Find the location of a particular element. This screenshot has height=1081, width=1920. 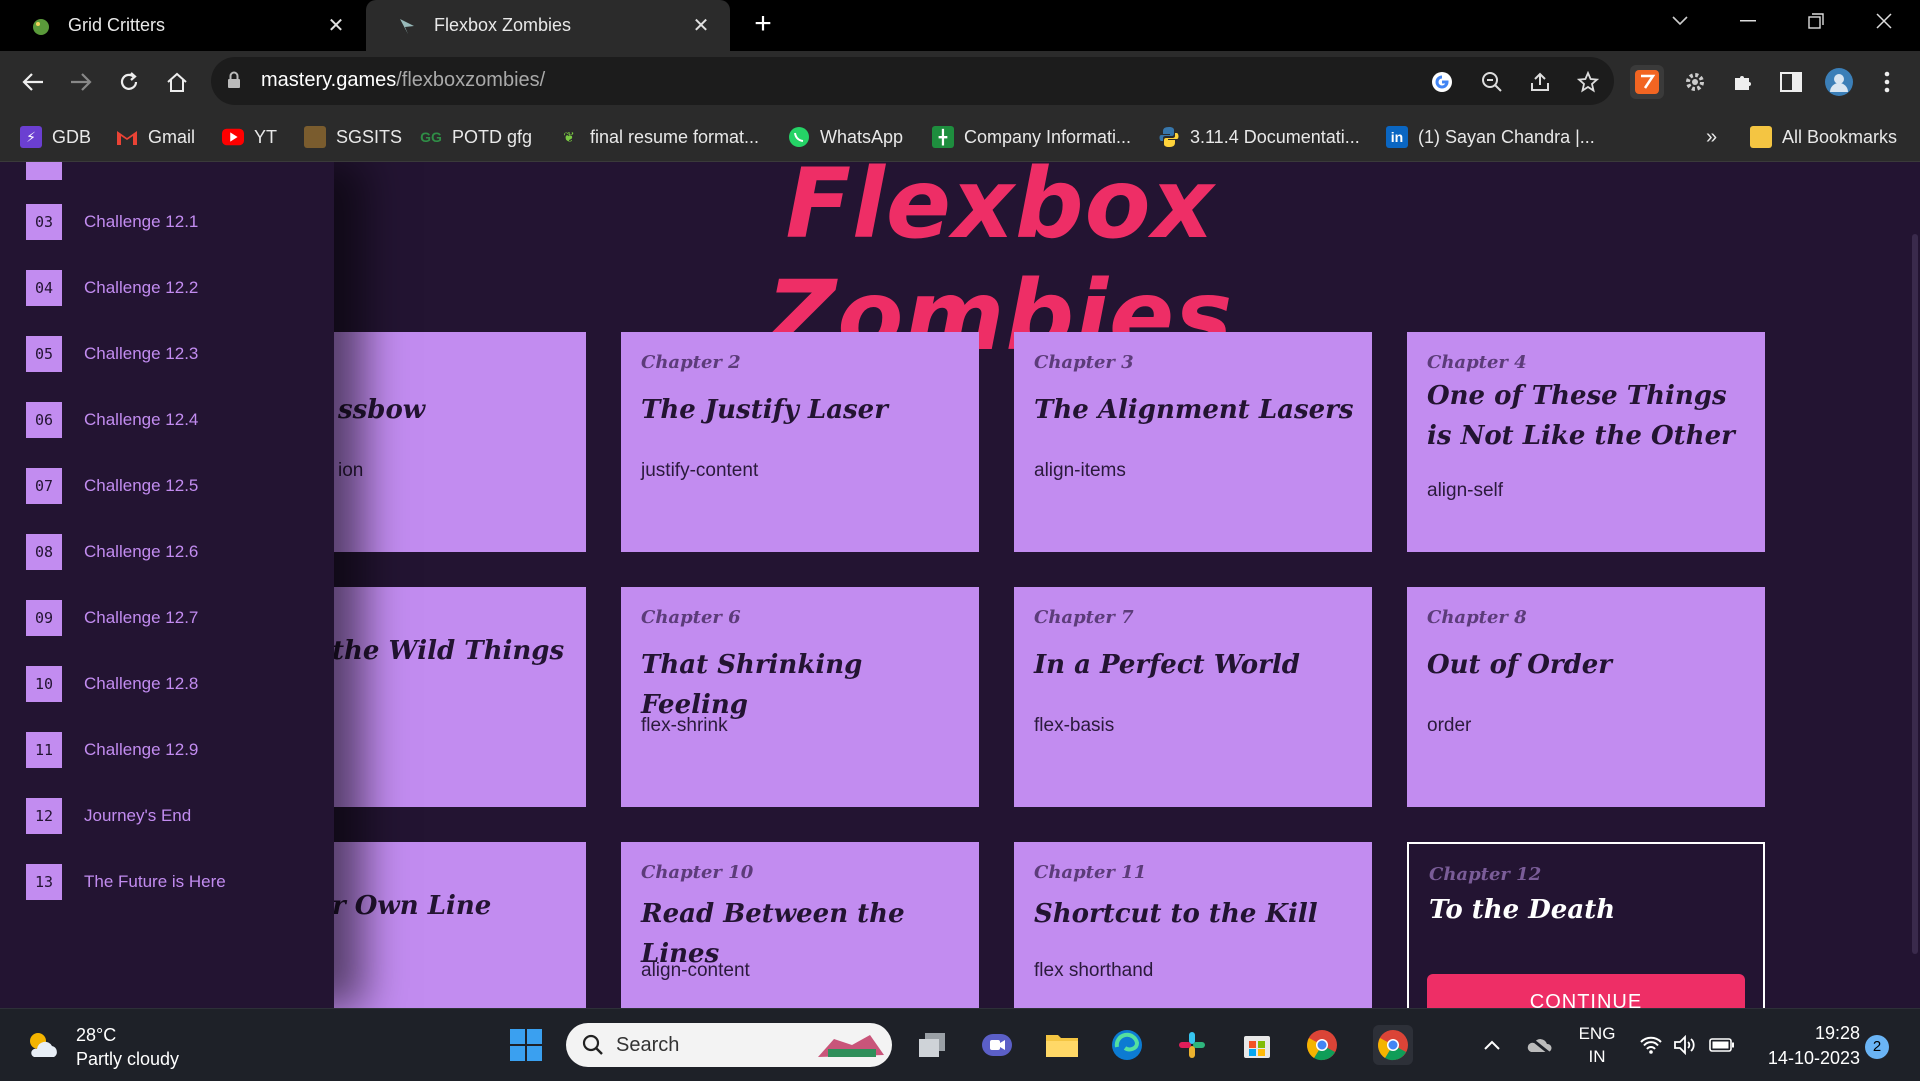

file-explorer-icon is located at coordinates (1062, 1045).